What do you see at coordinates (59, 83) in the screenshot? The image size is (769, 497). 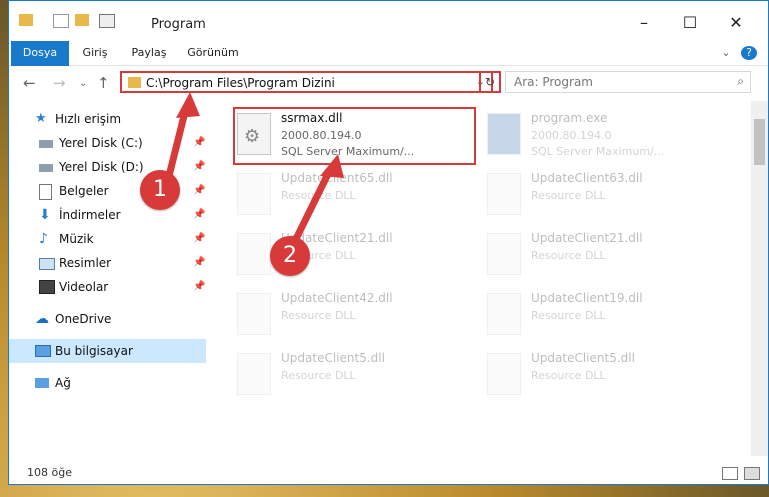 I see `forward-icon: →` at bounding box center [59, 83].